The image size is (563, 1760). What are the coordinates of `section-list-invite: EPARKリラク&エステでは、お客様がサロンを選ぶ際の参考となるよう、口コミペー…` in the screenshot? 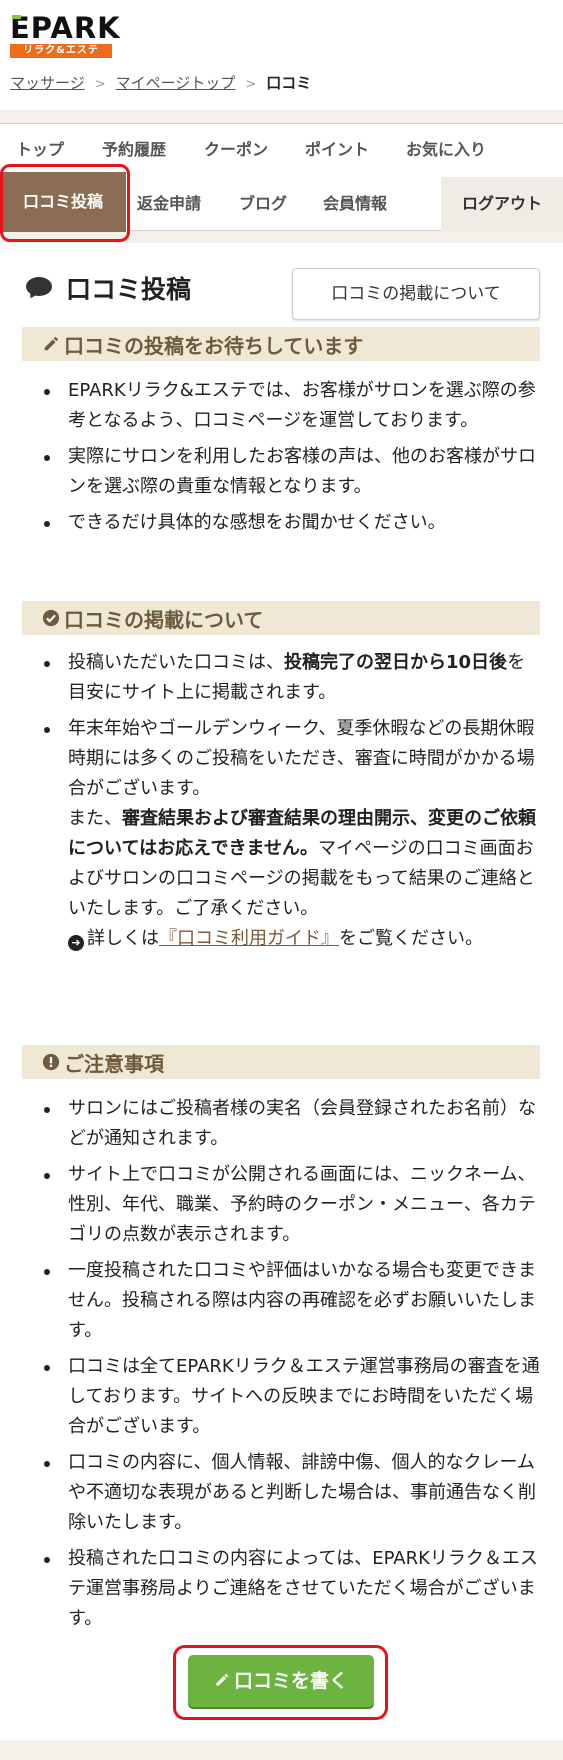 It's located at (290, 460).